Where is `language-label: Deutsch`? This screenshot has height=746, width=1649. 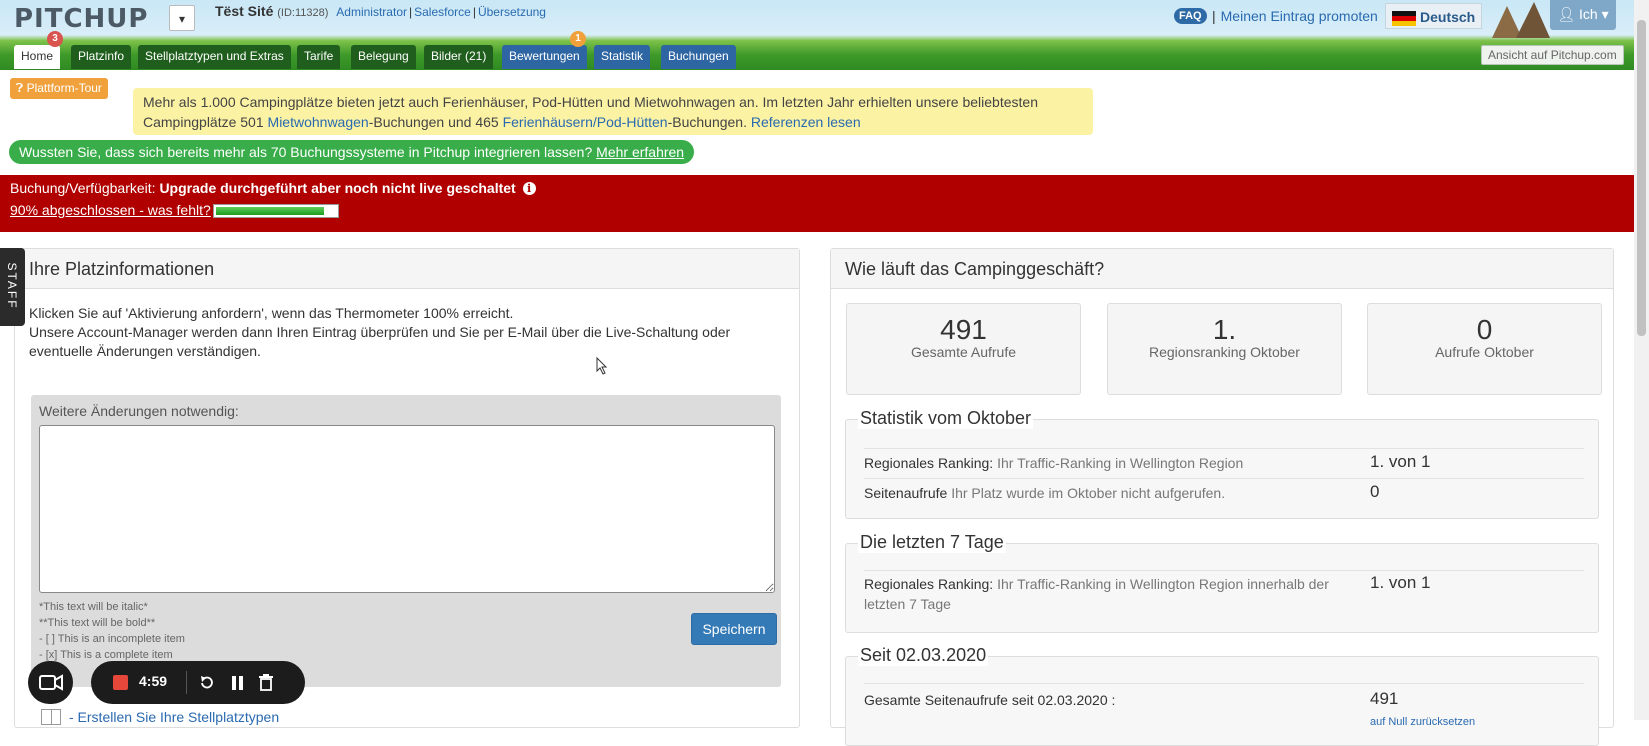
language-label: Deutsch is located at coordinates (1448, 17).